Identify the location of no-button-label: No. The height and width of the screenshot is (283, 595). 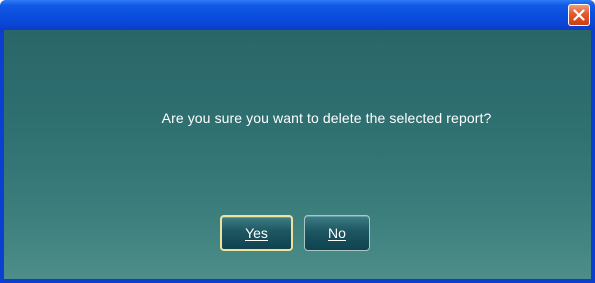
(337, 233).